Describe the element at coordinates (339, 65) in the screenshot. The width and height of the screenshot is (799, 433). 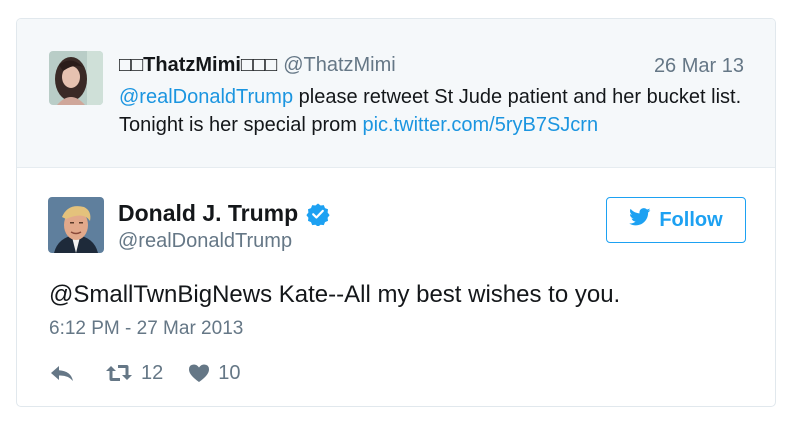
I see `quoted-author-handle: @ThatzMimi` at that location.